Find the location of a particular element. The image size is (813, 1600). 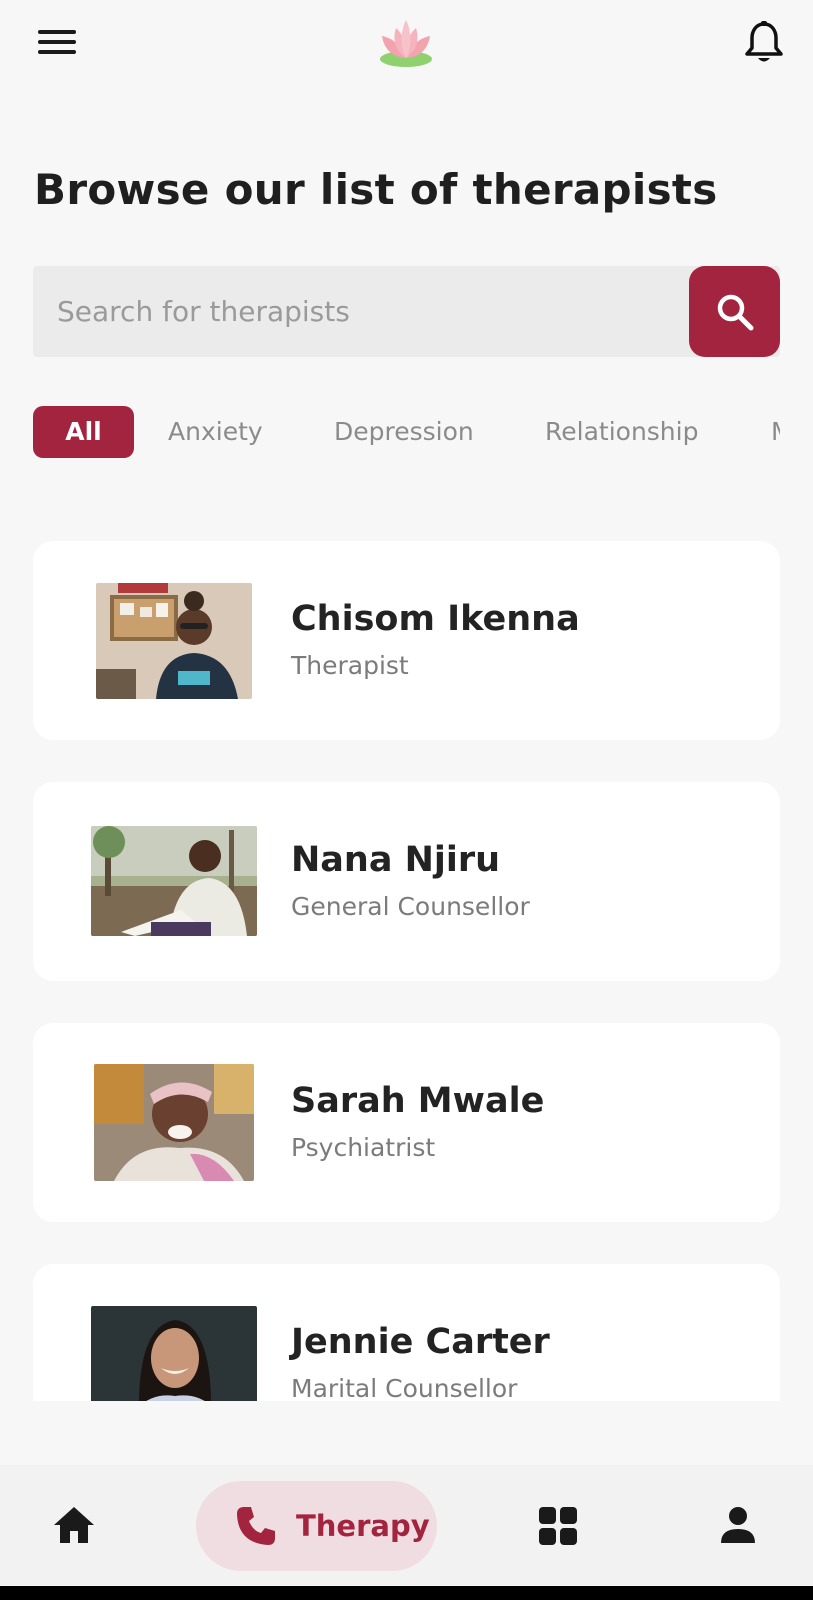

therapist-name: Nana Njiru is located at coordinates (396, 860).